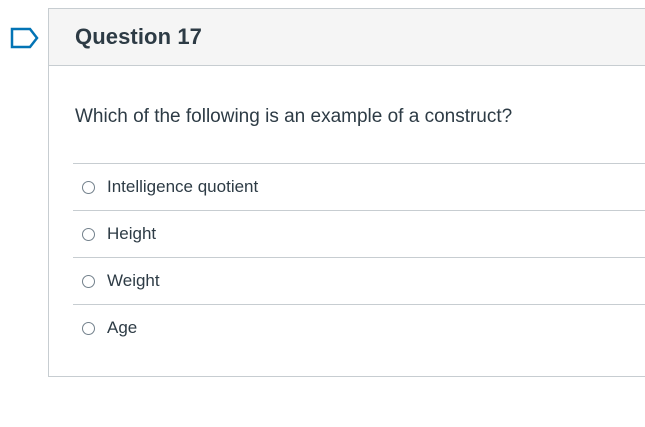 The width and height of the screenshot is (645, 427). I want to click on answer-label: Height, so click(132, 233).